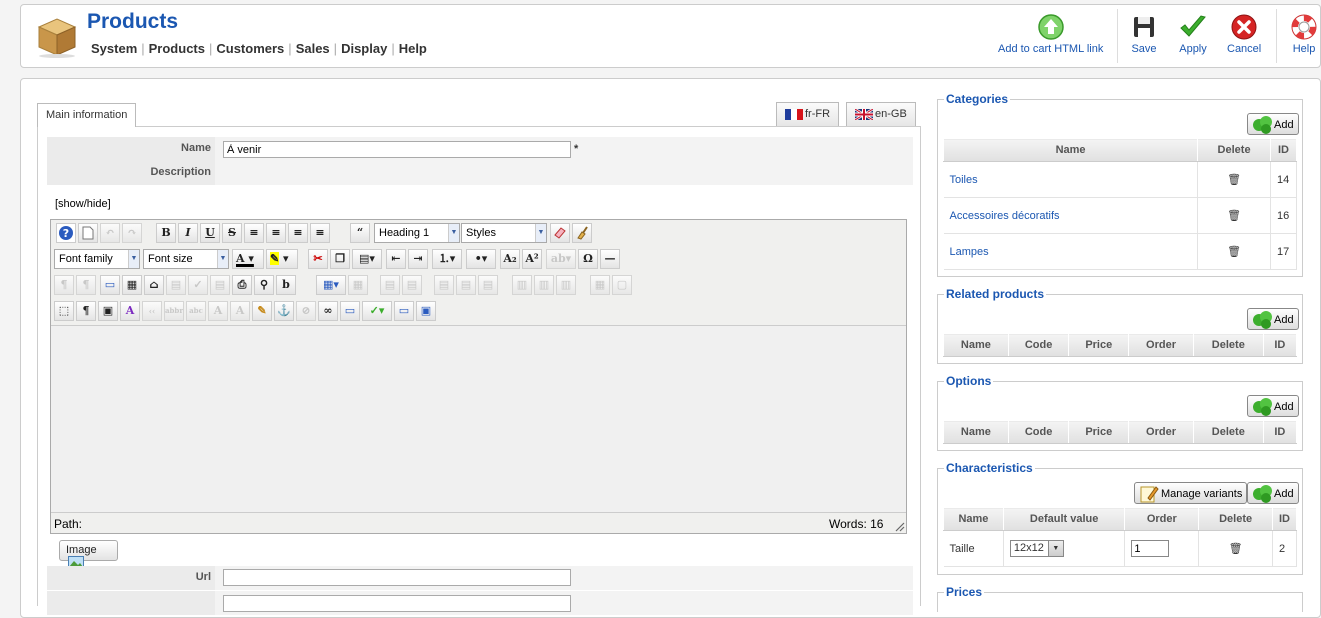  I want to click on cite-icon: ‹‹, so click(152, 311).